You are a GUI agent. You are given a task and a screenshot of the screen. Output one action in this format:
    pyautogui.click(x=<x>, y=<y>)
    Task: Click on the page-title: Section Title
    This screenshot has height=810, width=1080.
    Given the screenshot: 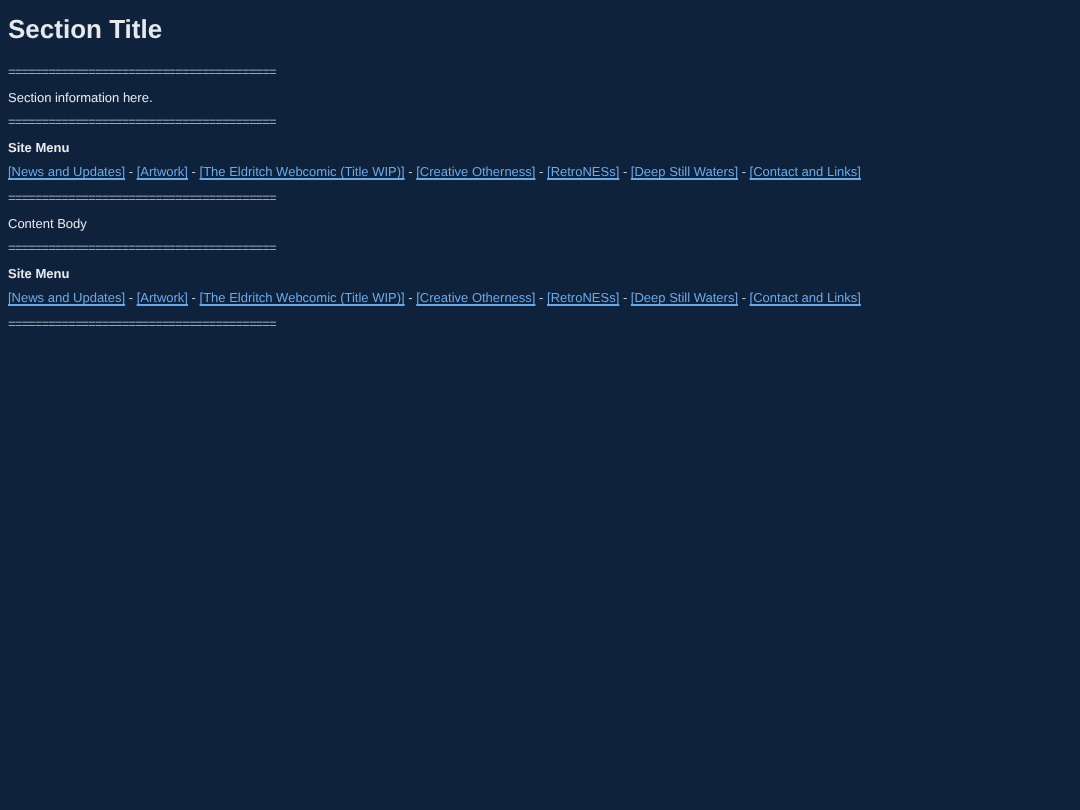 What is the action you would take?
    pyautogui.click(x=86, y=30)
    